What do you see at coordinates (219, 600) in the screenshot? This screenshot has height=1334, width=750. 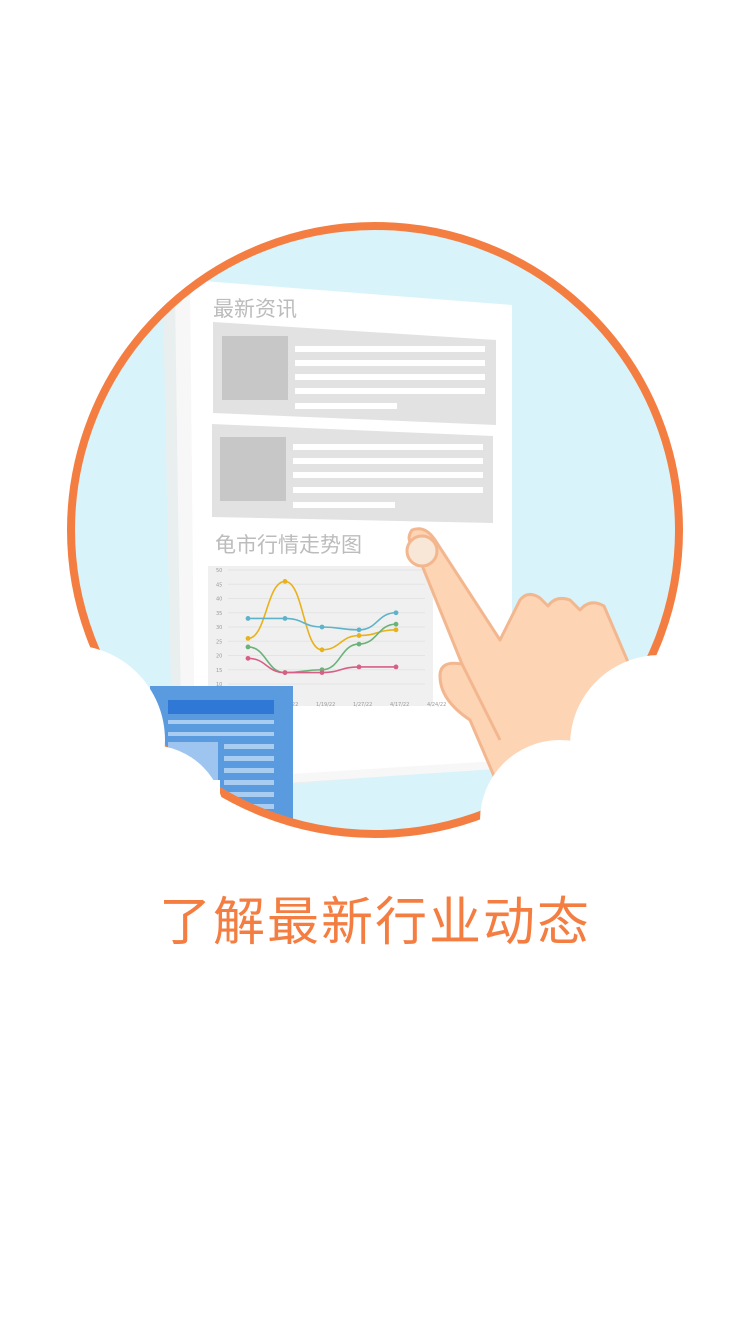 I see `chart-y-tick-label: 40` at bounding box center [219, 600].